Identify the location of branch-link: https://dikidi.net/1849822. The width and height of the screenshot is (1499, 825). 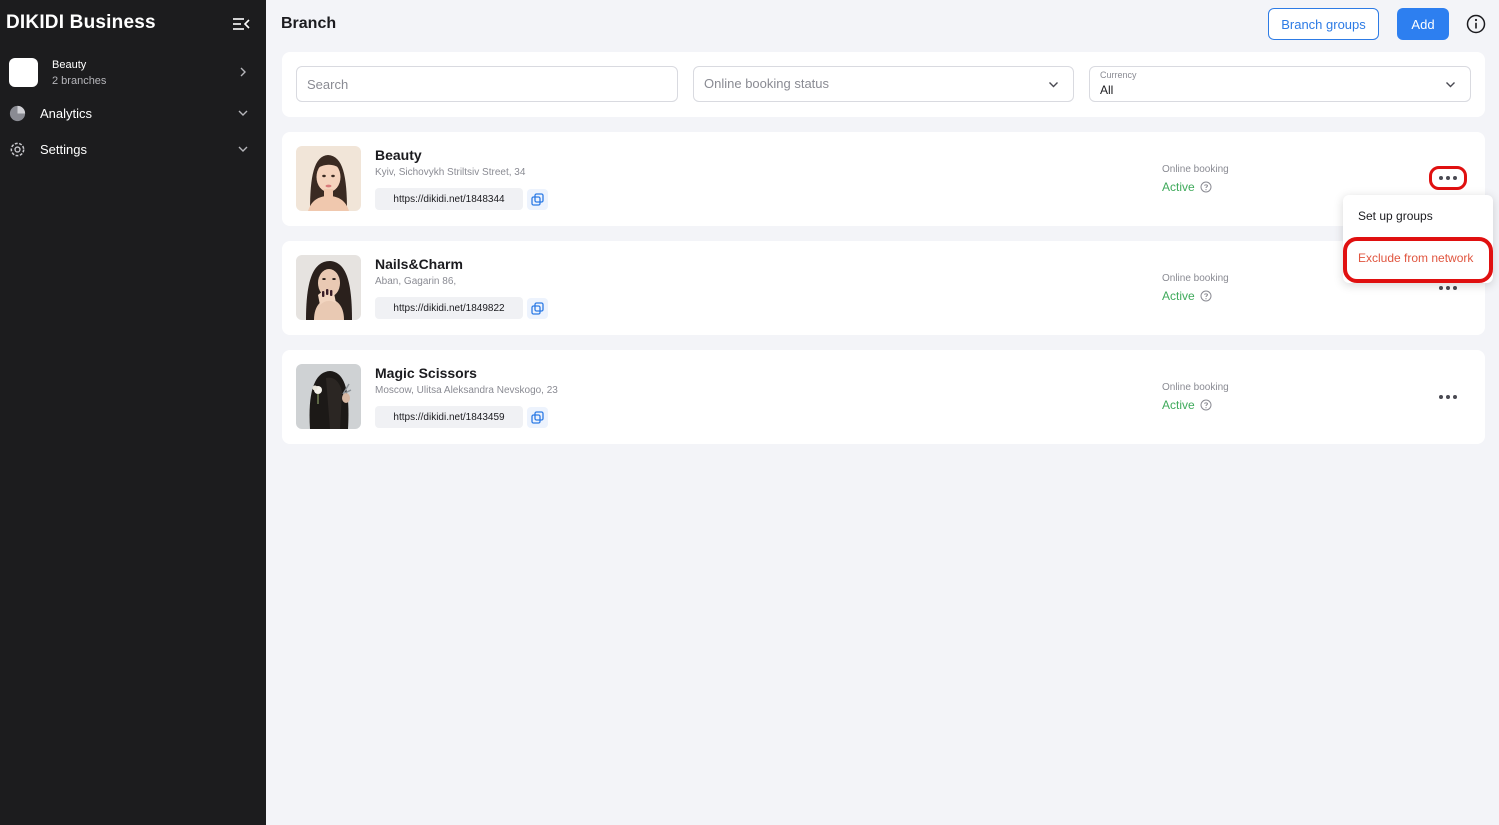
(449, 308).